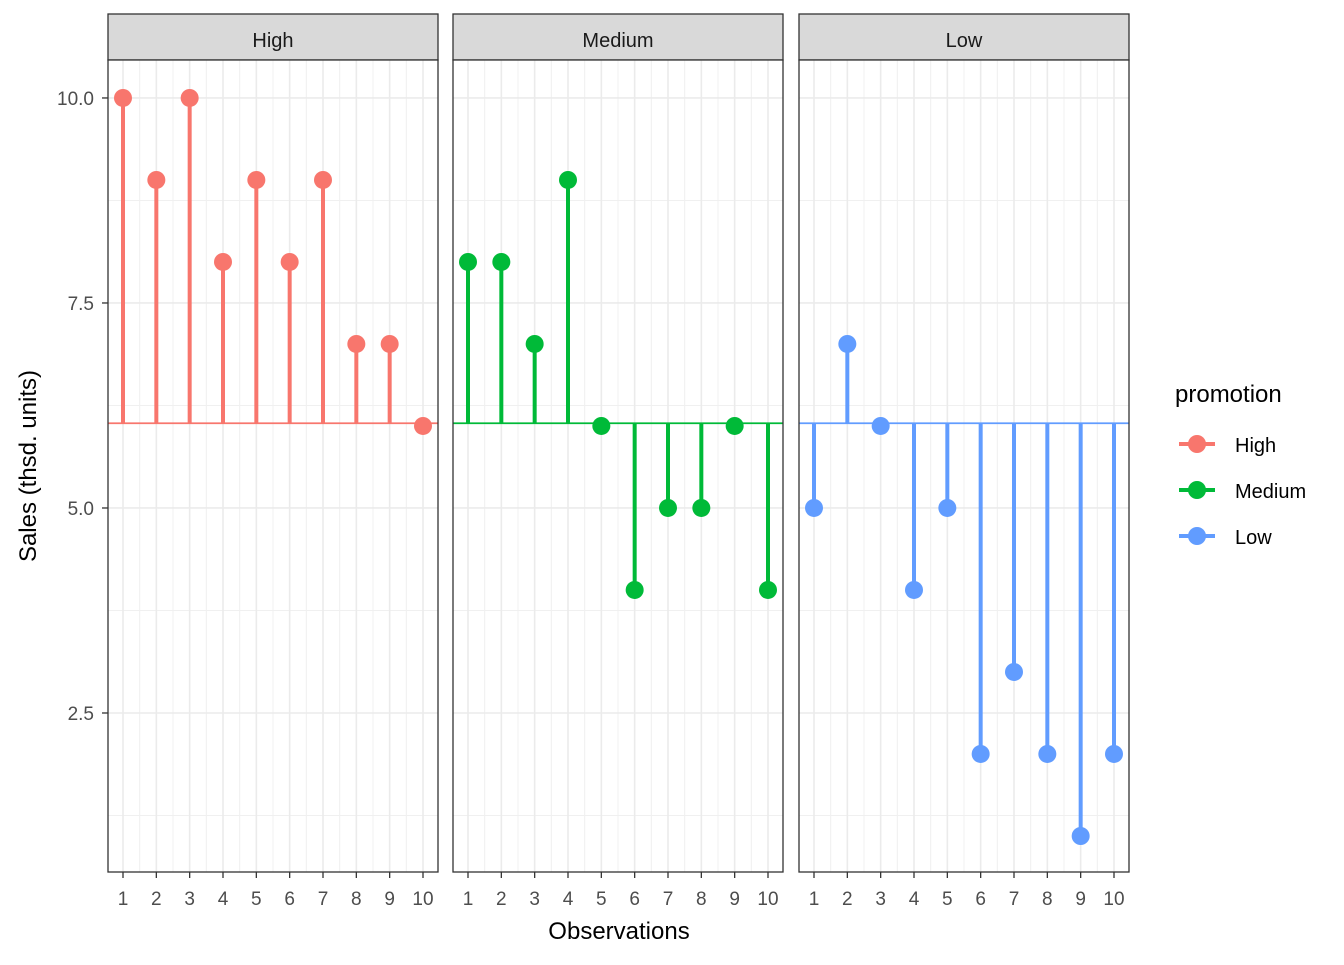 The width and height of the screenshot is (1344, 965). I want to click on x-axis-title: Observations, so click(618, 931).